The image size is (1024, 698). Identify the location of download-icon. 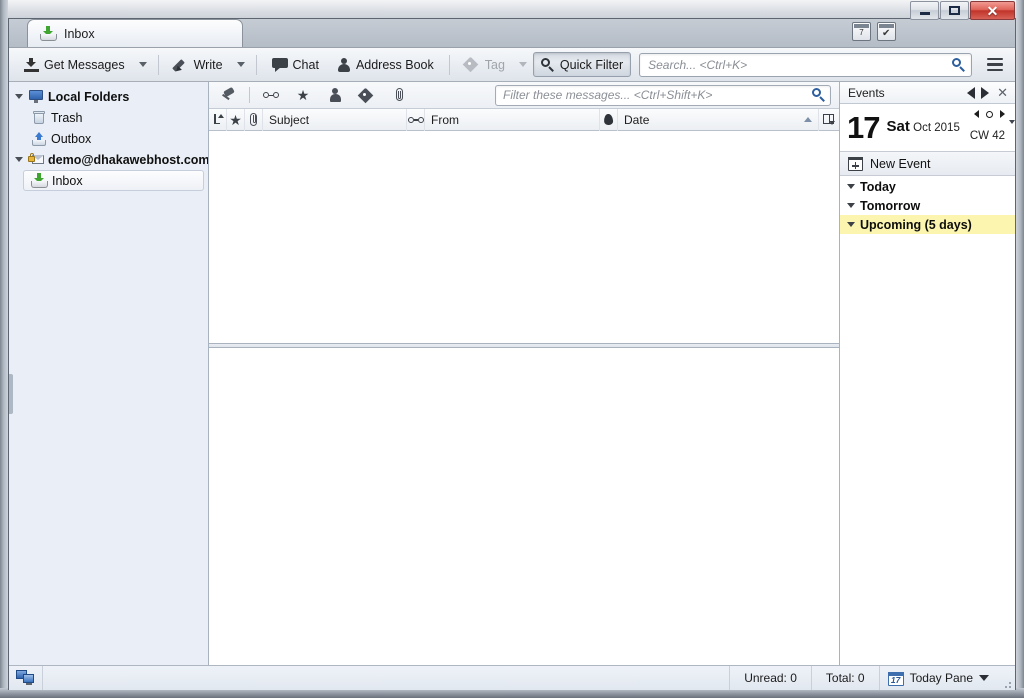
(31, 64).